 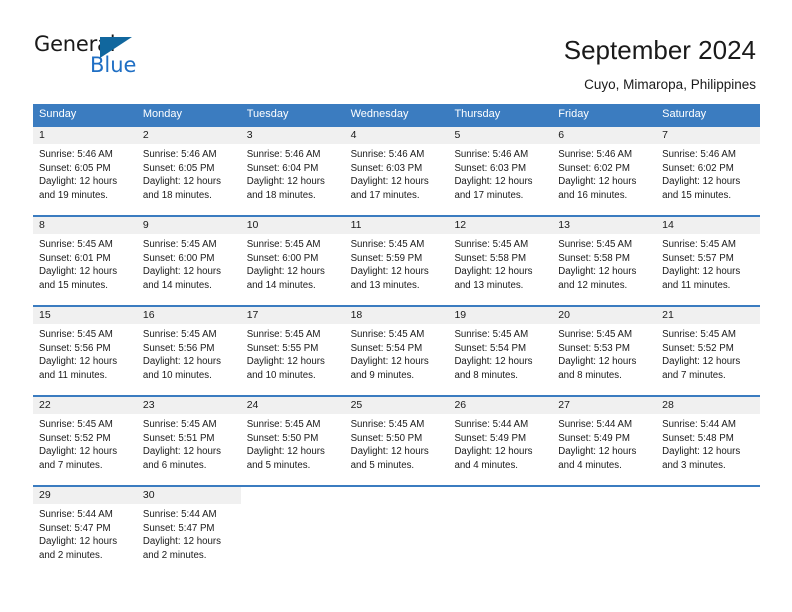 I want to click on daylight-text-line2: and 10 minutes., so click(x=281, y=375).